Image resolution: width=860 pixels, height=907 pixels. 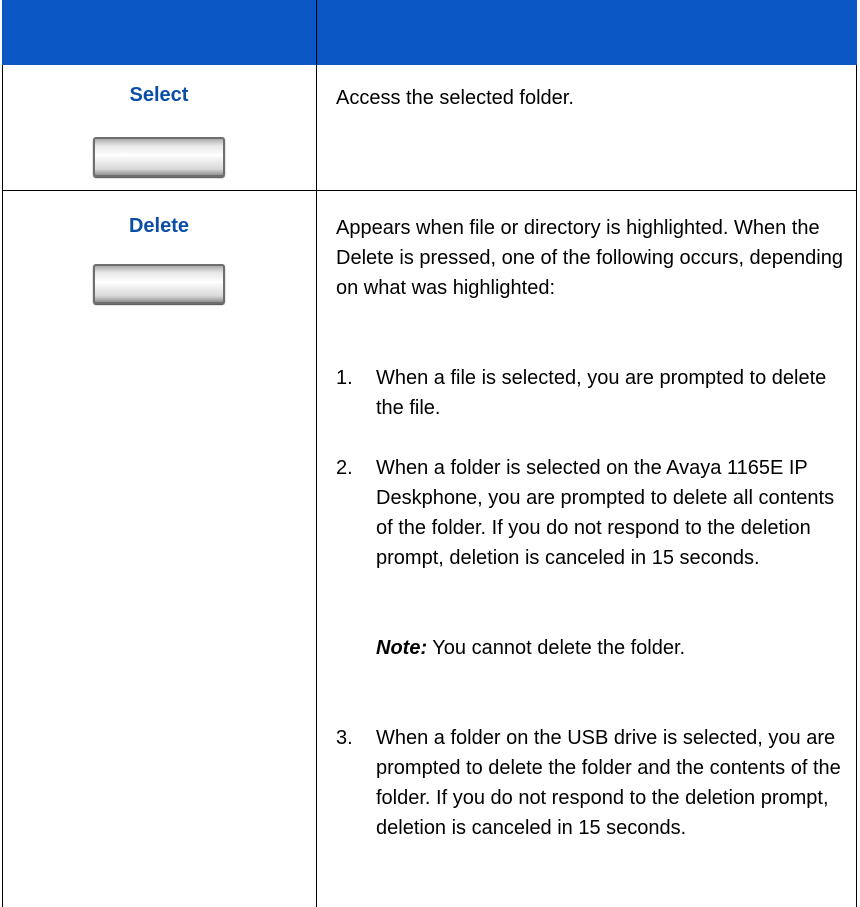 I want to click on note-text: You cannot delete the folder., so click(x=556, y=648).